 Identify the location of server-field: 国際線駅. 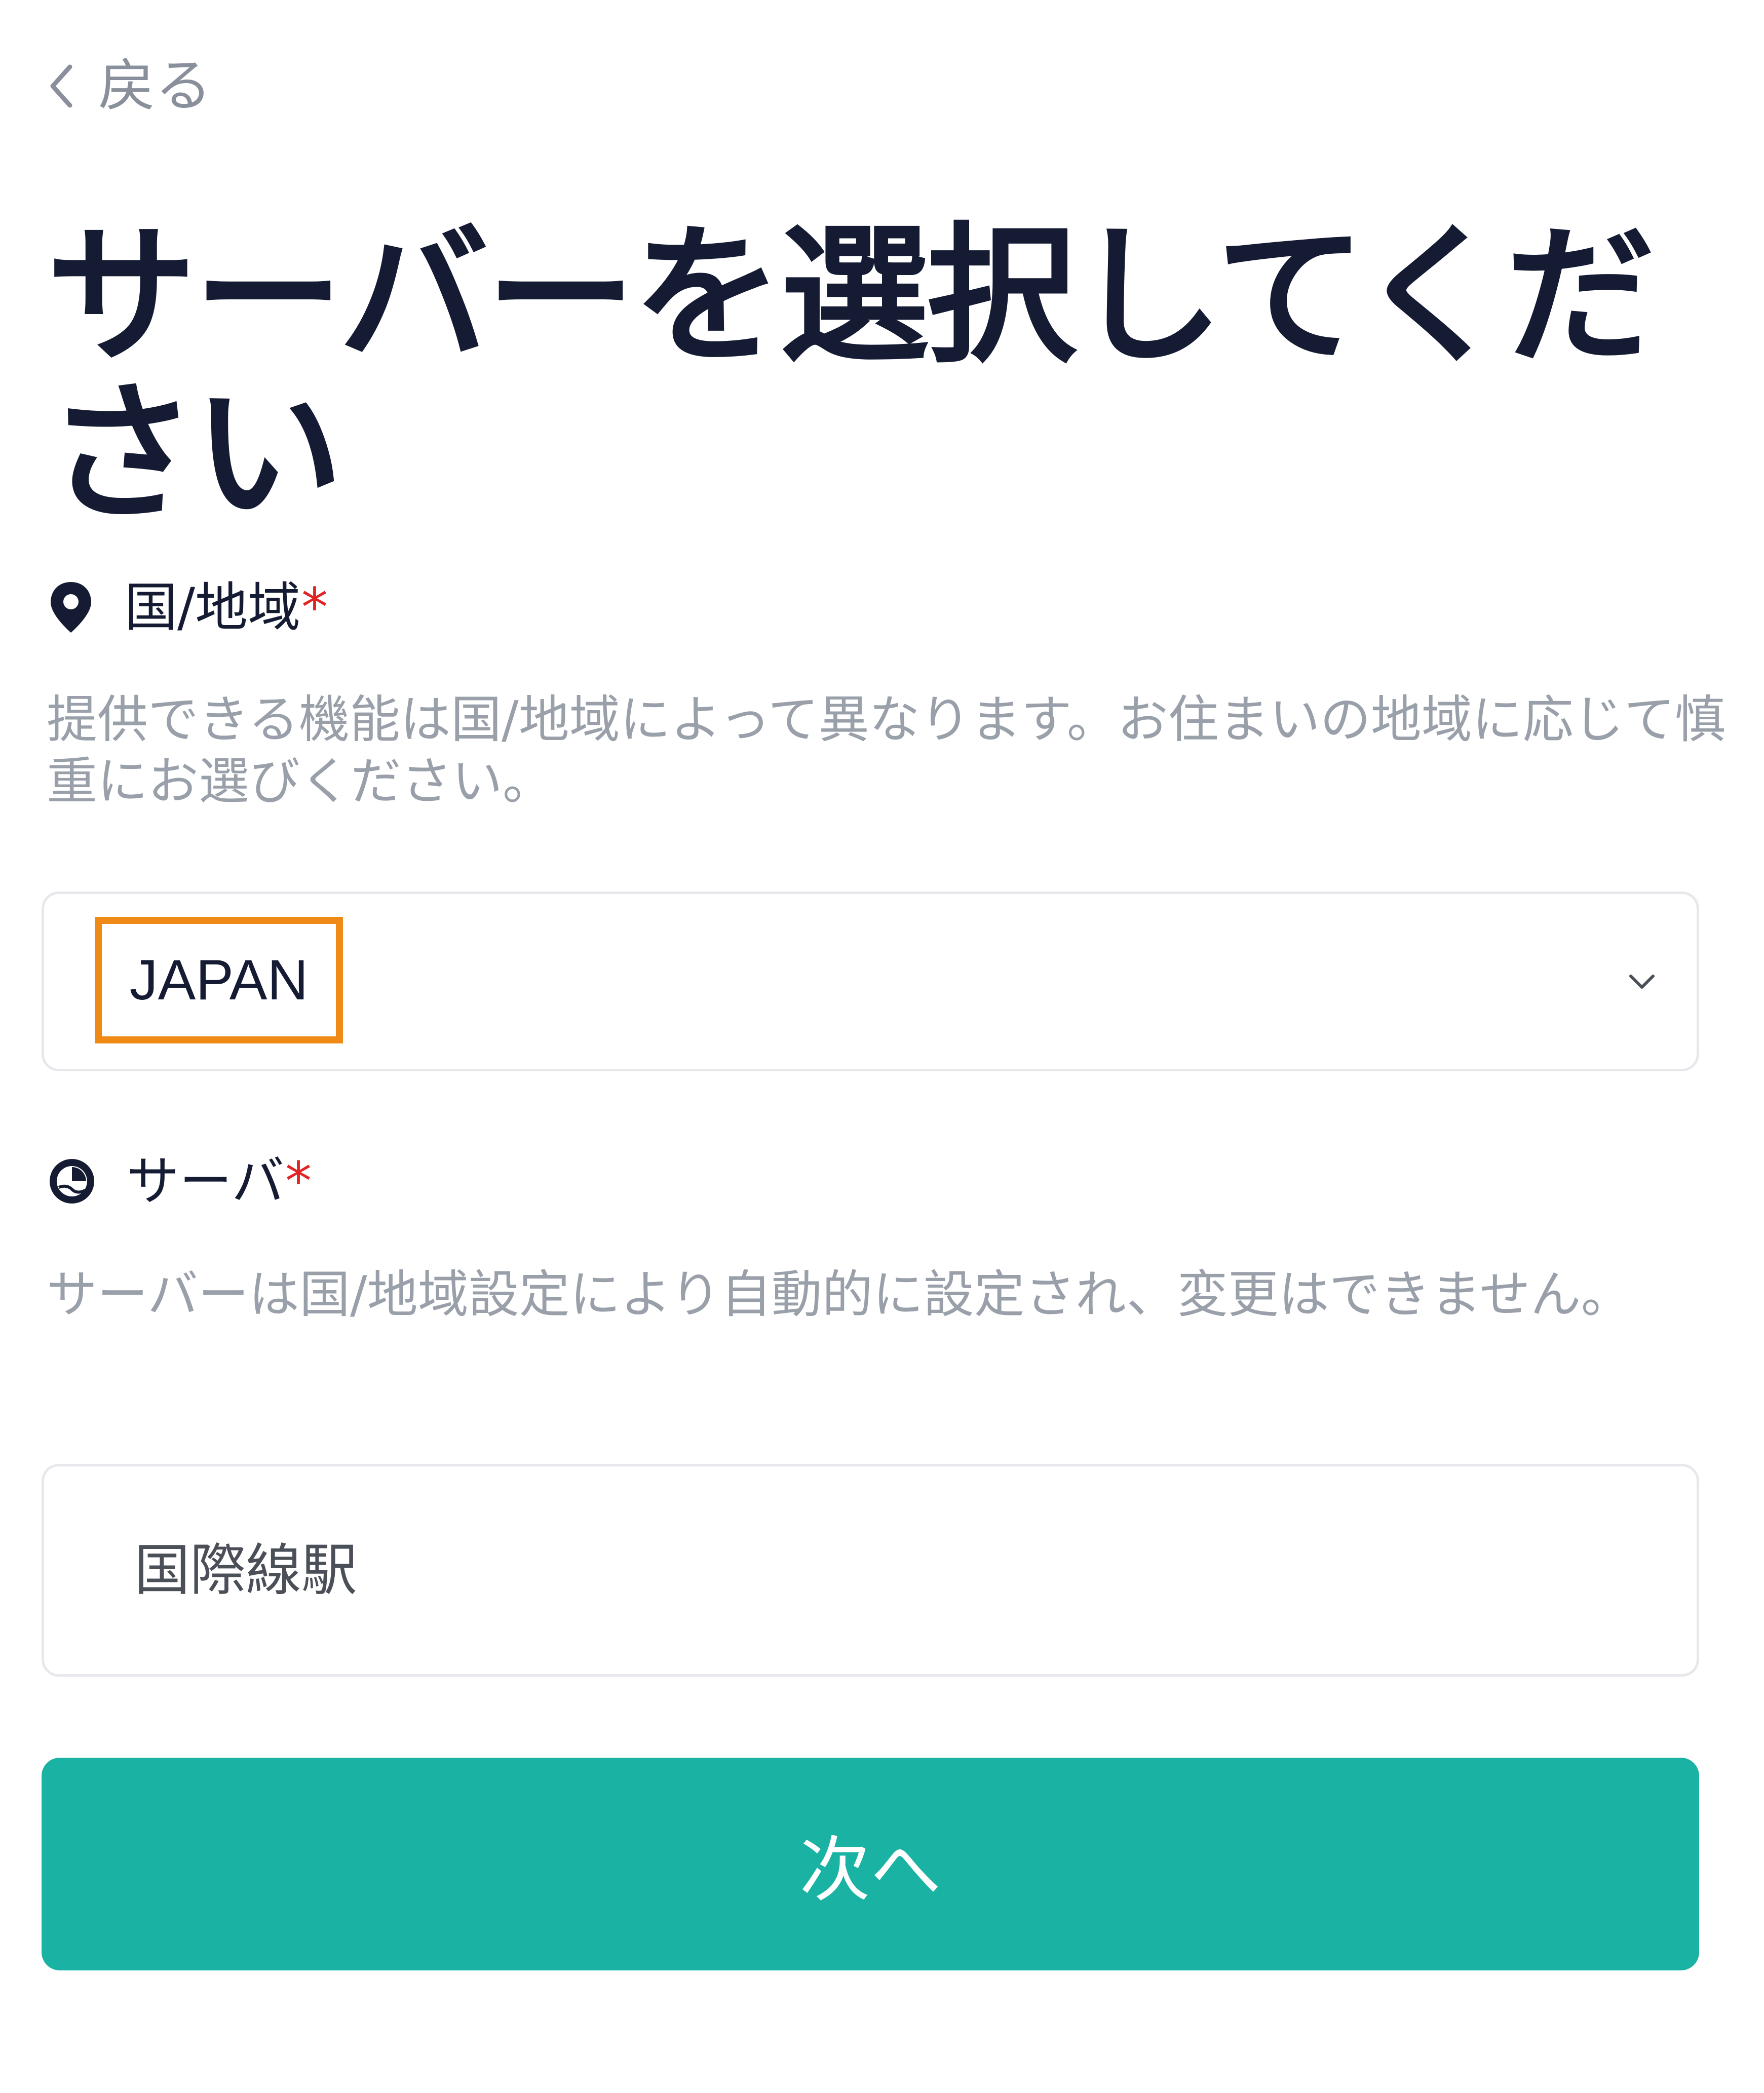
(870, 1570).